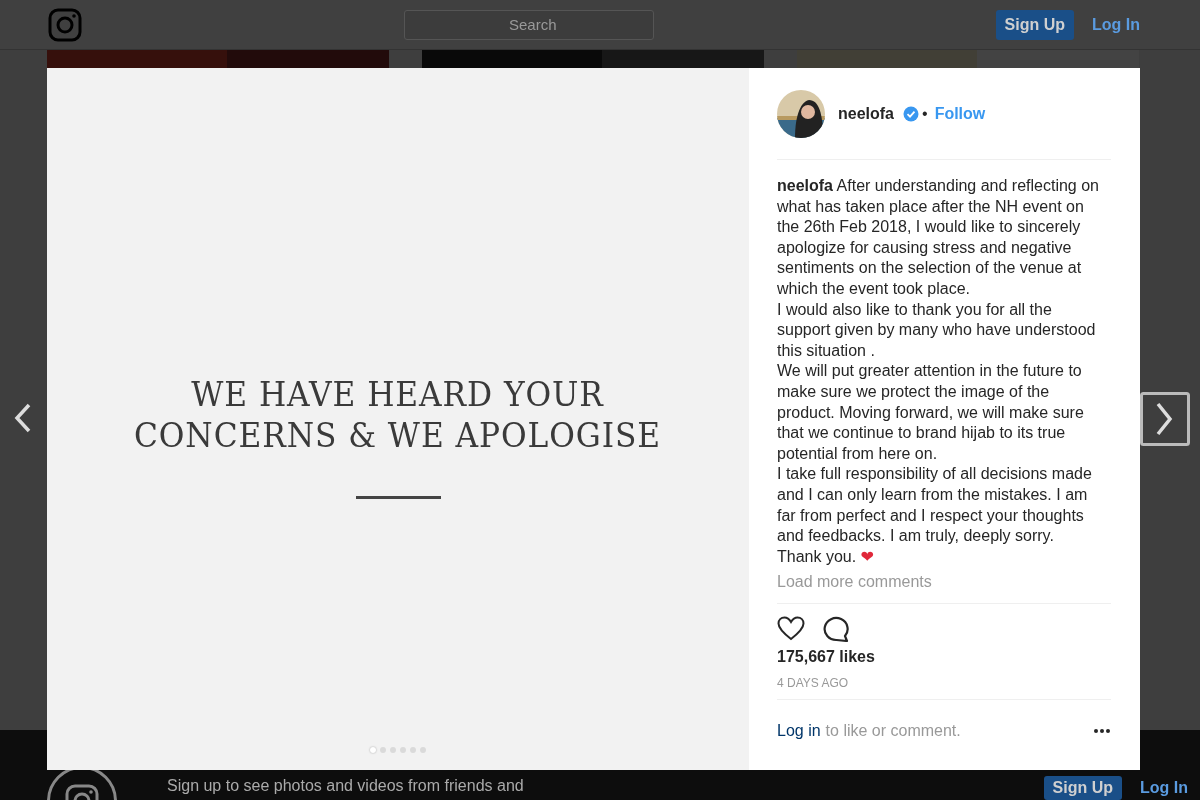  I want to click on login-prompt: to like or comment., so click(893, 731).